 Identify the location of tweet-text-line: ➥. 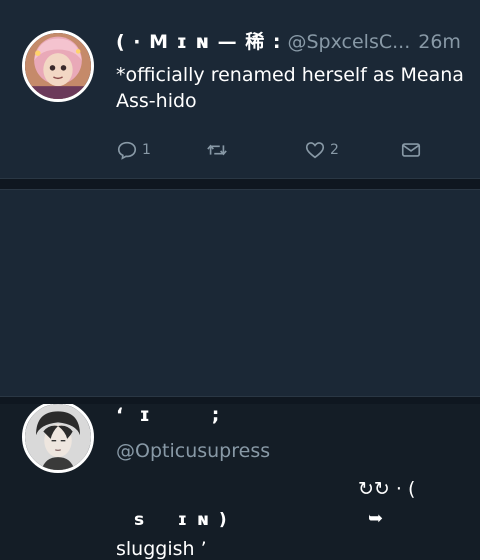
(376, 518).